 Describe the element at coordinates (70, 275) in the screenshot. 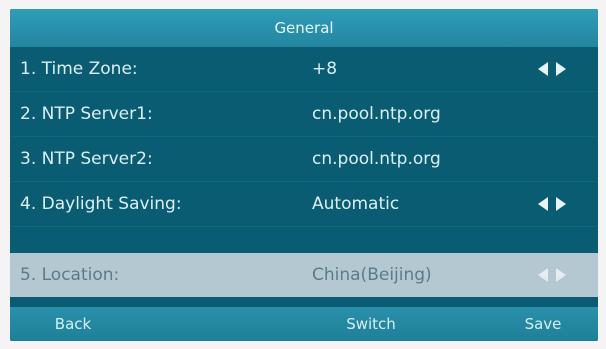

I see `setting-label: 5. Location:` at that location.